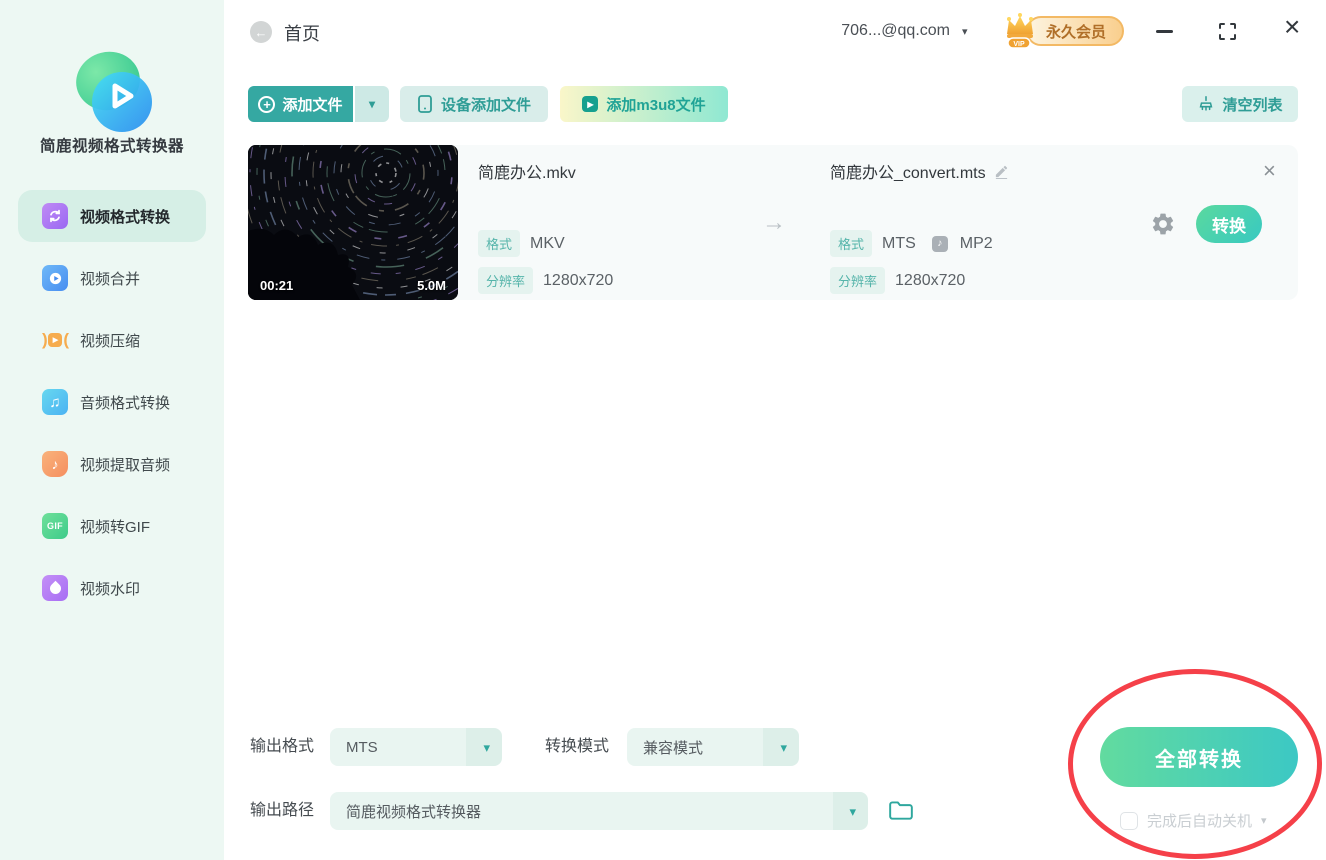 This screenshot has width=1326, height=860. I want to click on broom-icon, so click(1206, 103).